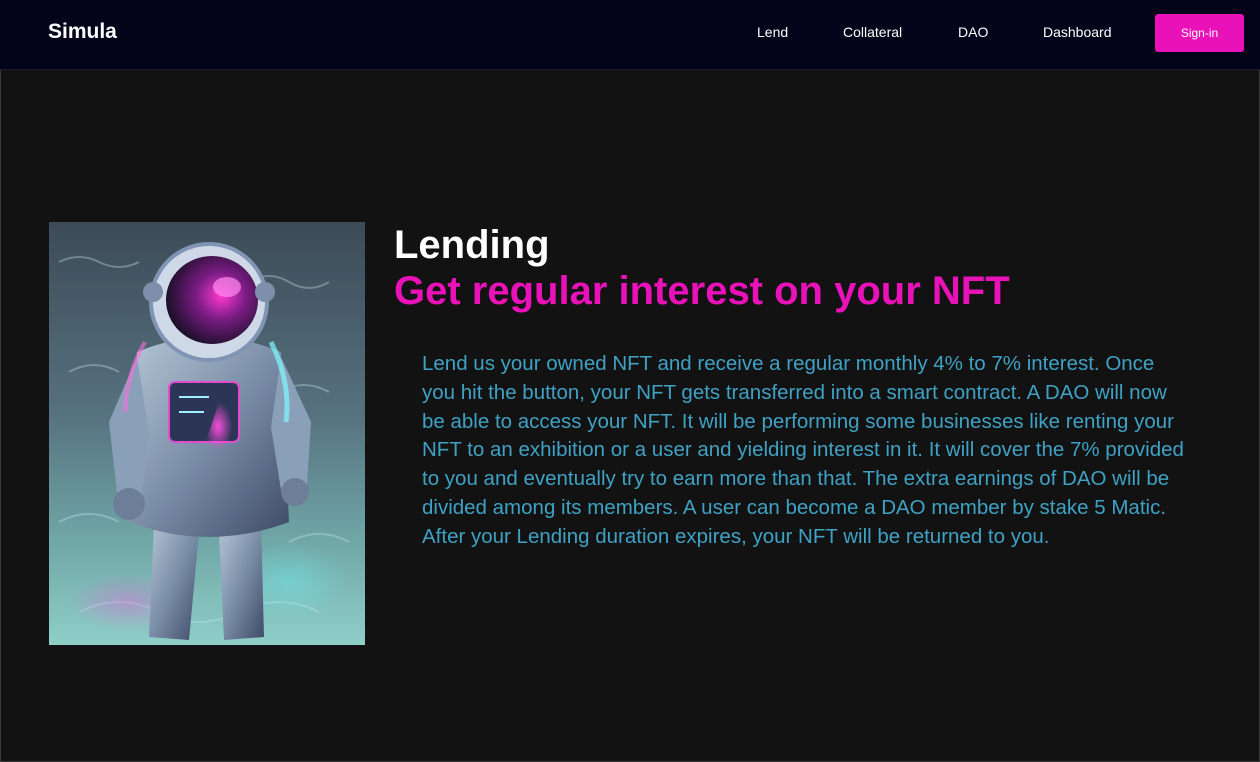  What do you see at coordinates (82, 32) in the screenshot?
I see `brand-logo: Simula` at bounding box center [82, 32].